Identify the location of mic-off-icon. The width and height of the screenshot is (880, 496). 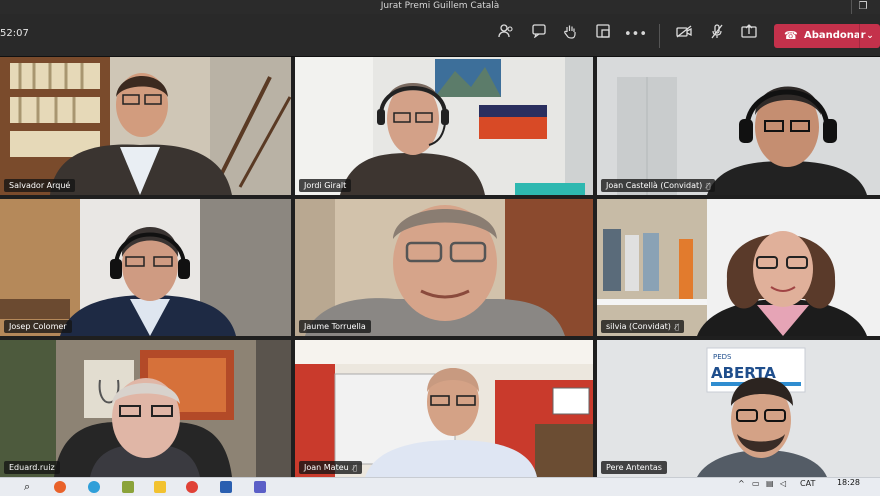
(717, 35).